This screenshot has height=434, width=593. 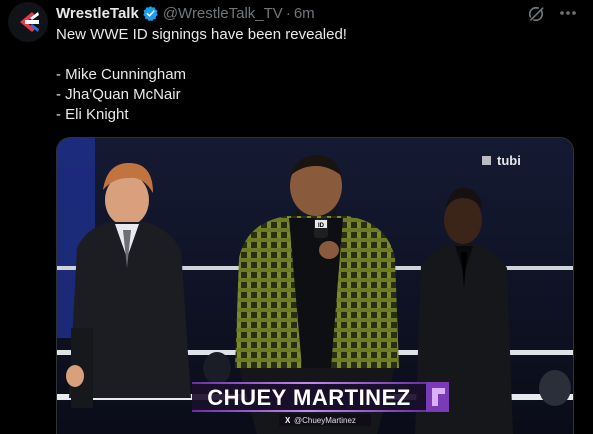 What do you see at coordinates (321, 226) in the screenshot?
I see `mic-flag-label: ID` at bounding box center [321, 226].